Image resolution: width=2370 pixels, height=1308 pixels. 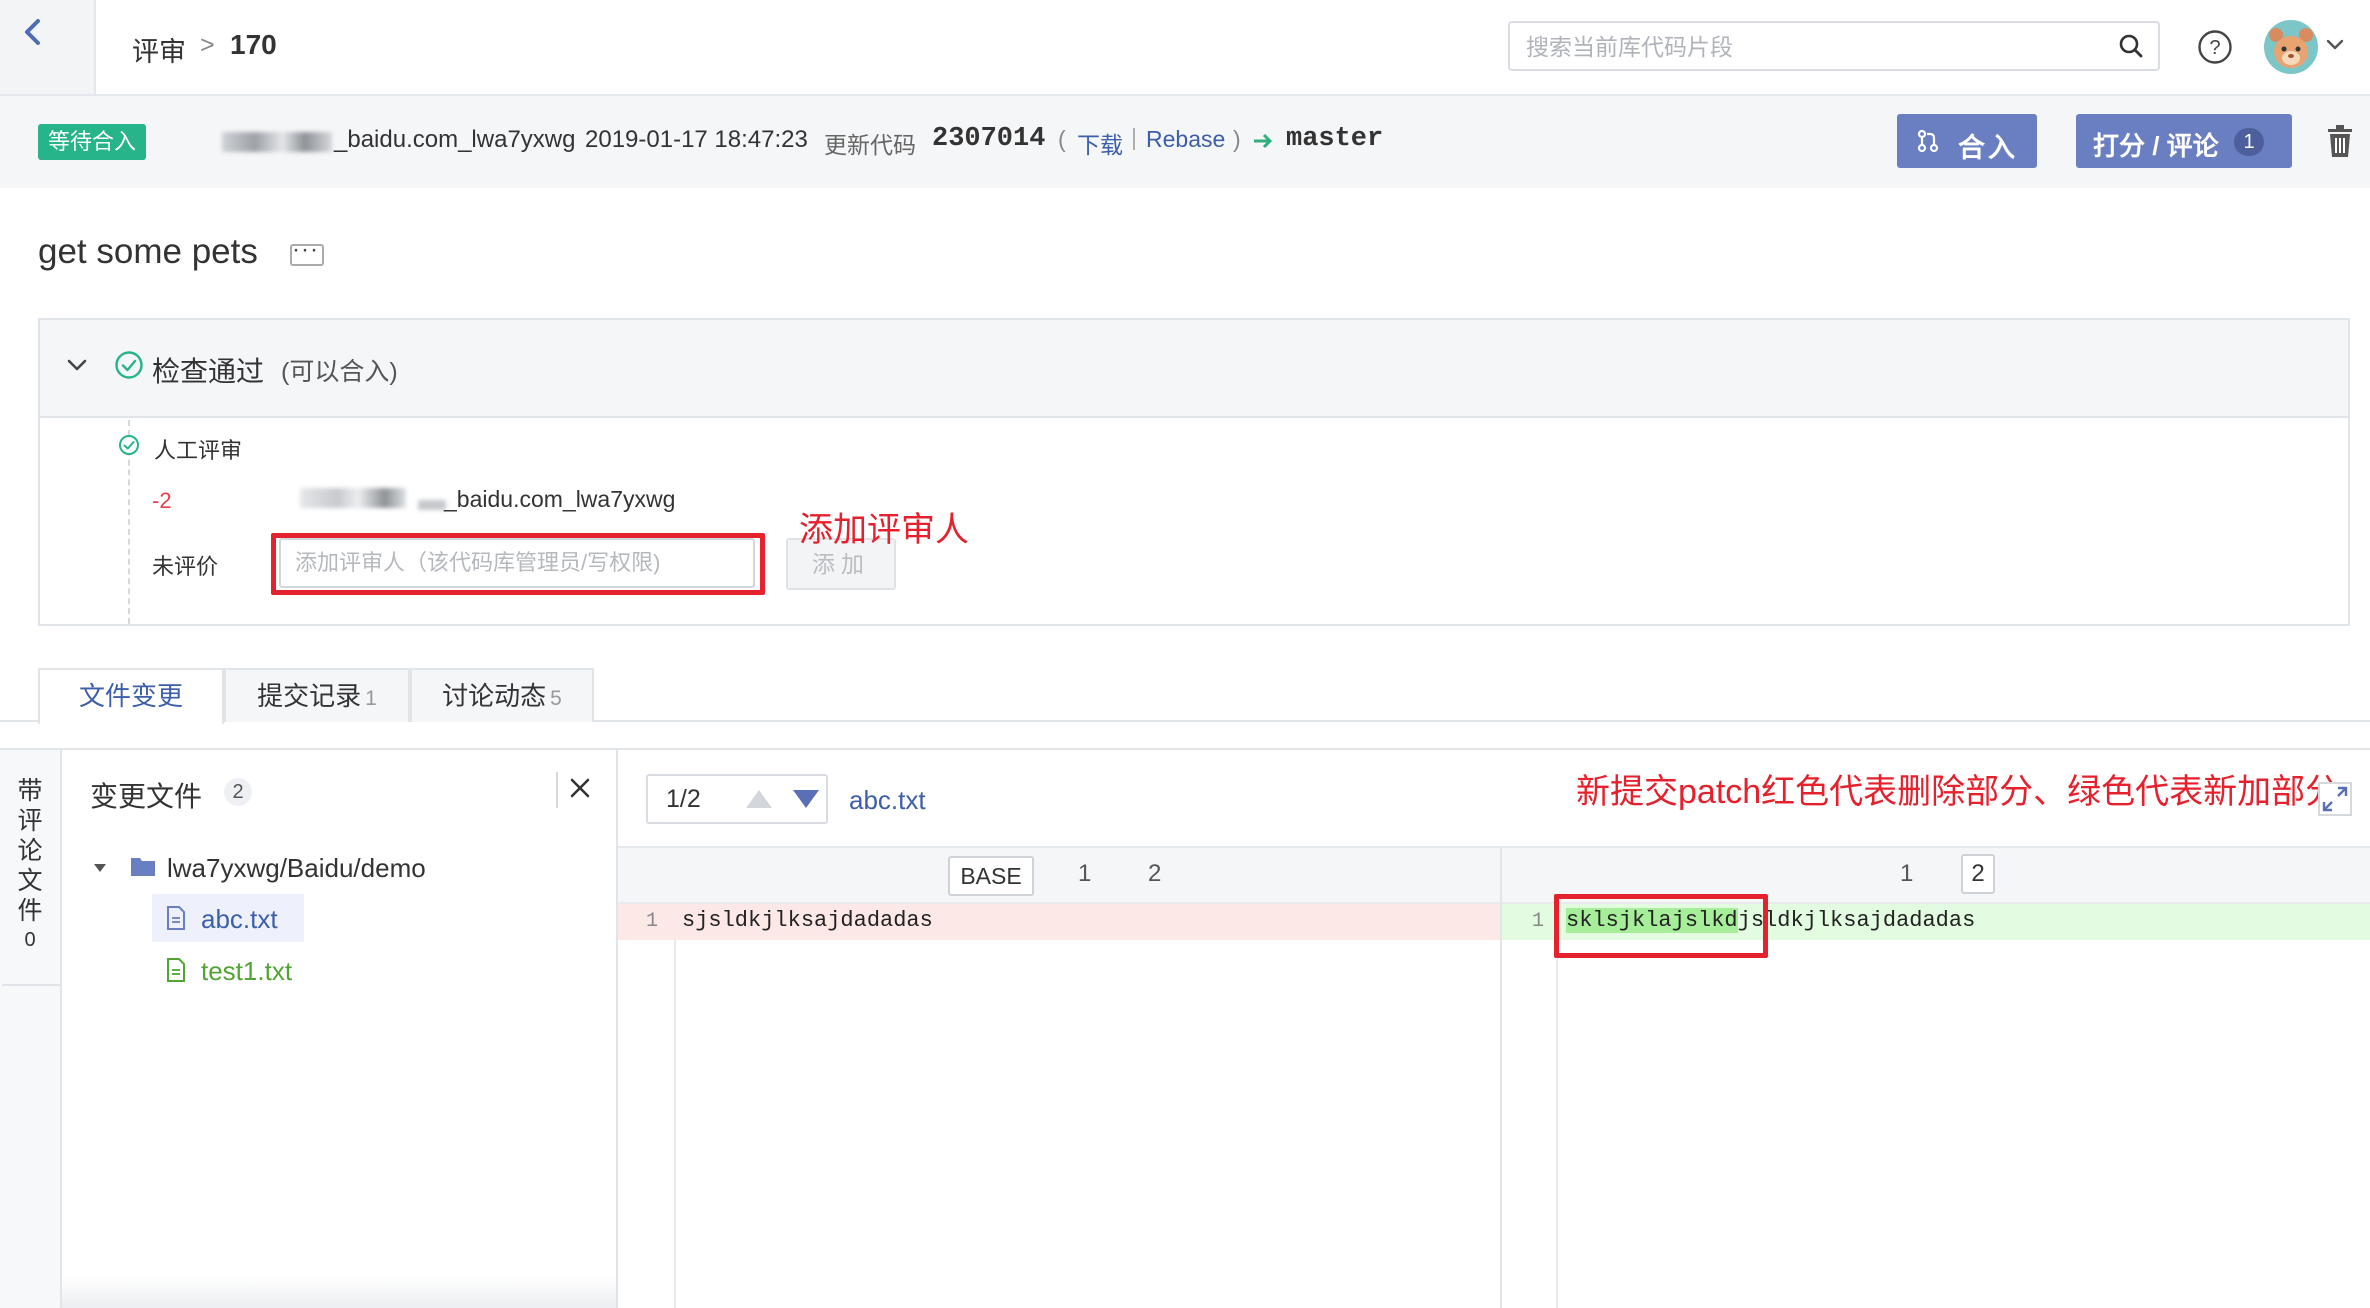 What do you see at coordinates (1062, 139) in the screenshot?
I see `paren-open: (` at bounding box center [1062, 139].